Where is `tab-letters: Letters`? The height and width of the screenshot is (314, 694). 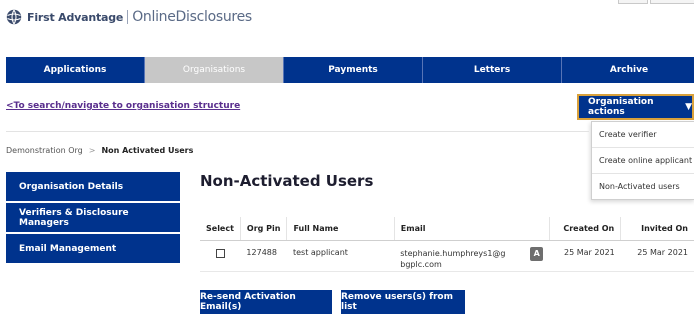
tab-letters: Letters is located at coordinates (492, 70).